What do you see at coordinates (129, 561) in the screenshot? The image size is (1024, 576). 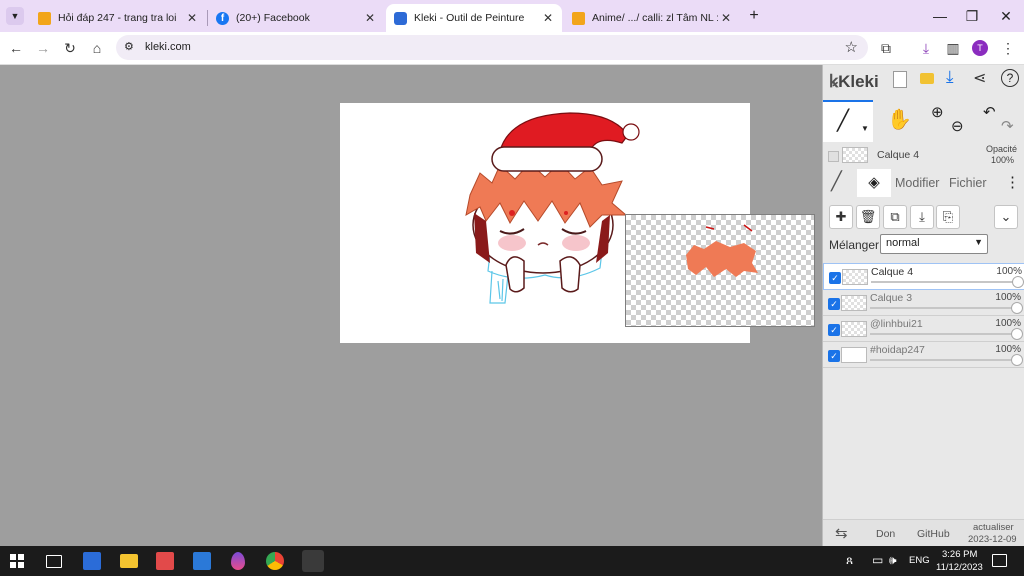 I see `file-explorer-icon` at bounding box center [129, 561].